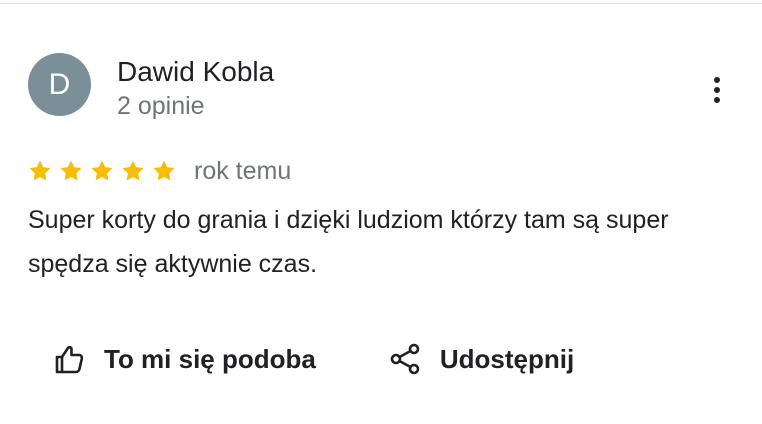 The height and width of the screenshot is (424, 762). I want to click on star-rating, so click(102, 171).